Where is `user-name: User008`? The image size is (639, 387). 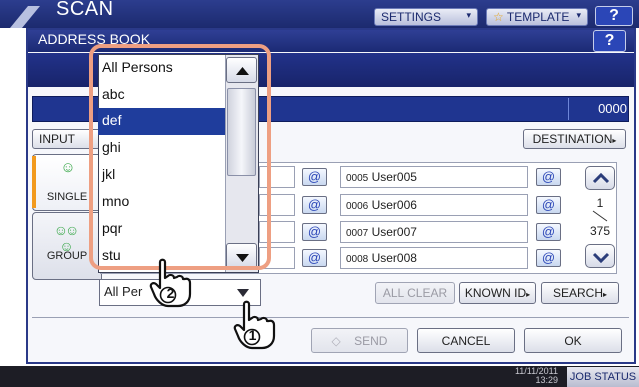 user-name: User008 is located at coordinates (394, 258).